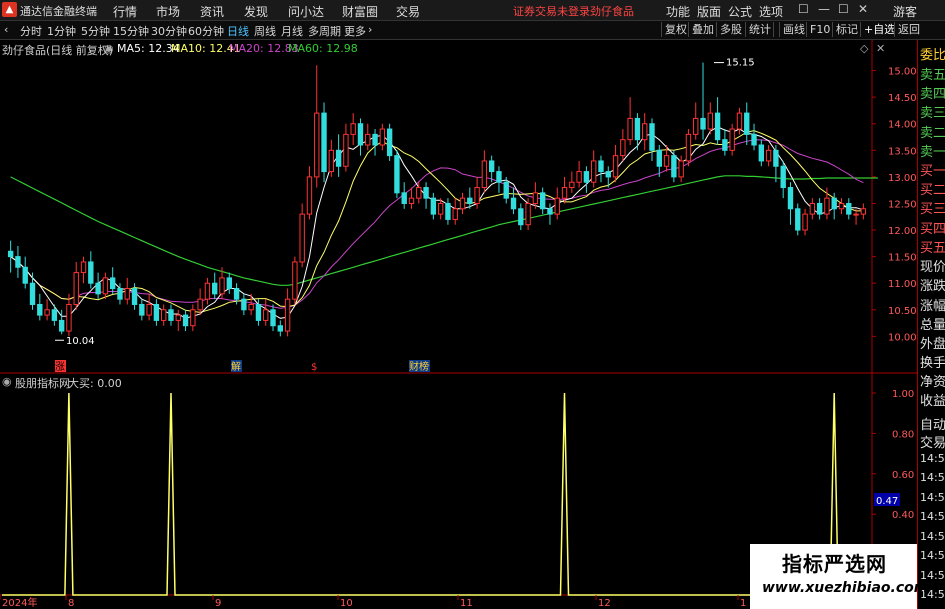 This screenshot has height=609, width=945. Describe the element at coordinates (824, 9) in the screenshot. I see `minimize-icon: —` at that location.